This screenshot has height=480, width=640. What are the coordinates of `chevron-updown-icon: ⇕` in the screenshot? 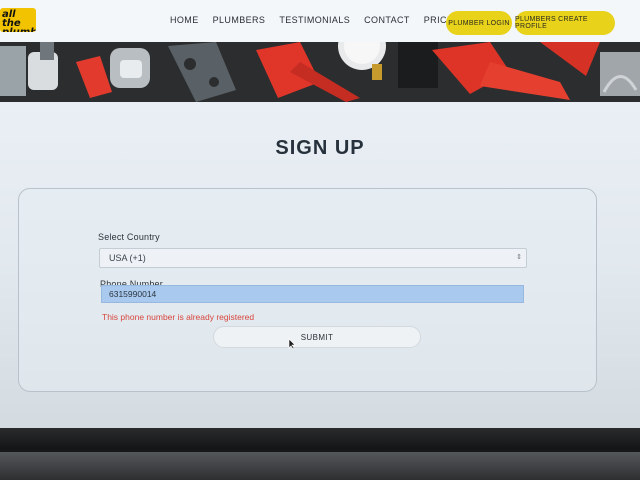 It's located at (519, 257).